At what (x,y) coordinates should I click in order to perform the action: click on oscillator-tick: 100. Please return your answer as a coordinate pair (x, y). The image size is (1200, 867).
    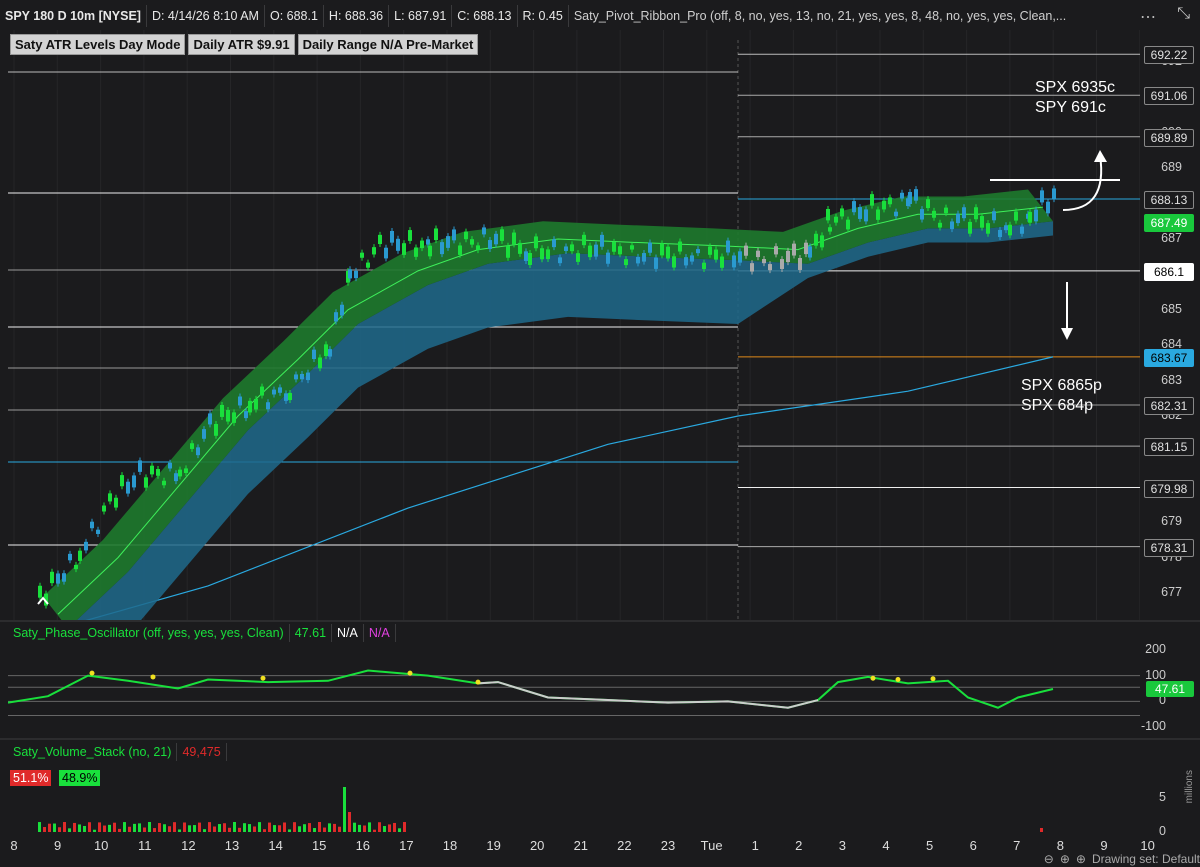
    Looking at the image, I should click on (1155, 674).